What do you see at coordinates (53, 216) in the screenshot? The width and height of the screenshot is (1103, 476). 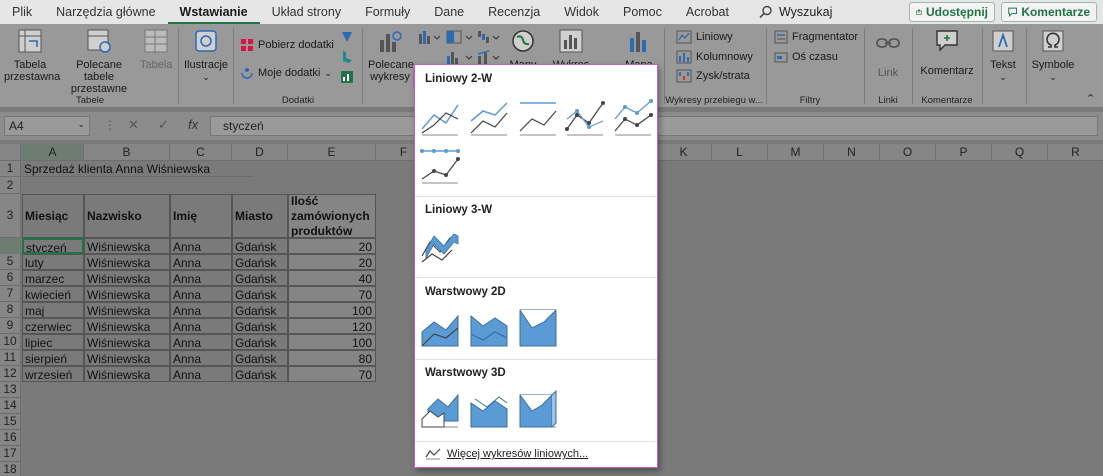 I see `table-header-cell: Miesiąc` at bounding box center [53, 216].